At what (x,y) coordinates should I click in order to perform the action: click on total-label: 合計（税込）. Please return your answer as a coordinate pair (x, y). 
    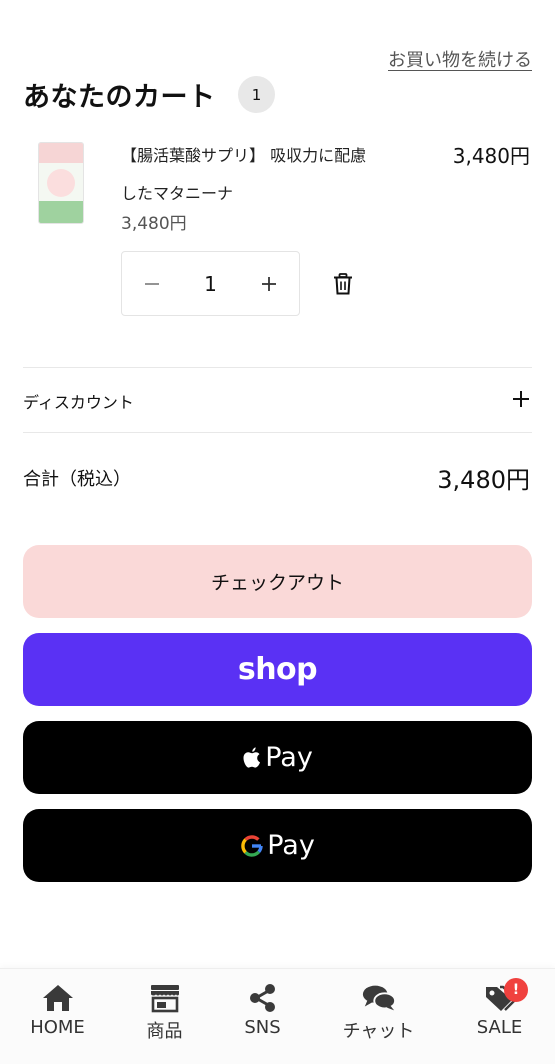
    Looking at the image, I should click on (77, 479).